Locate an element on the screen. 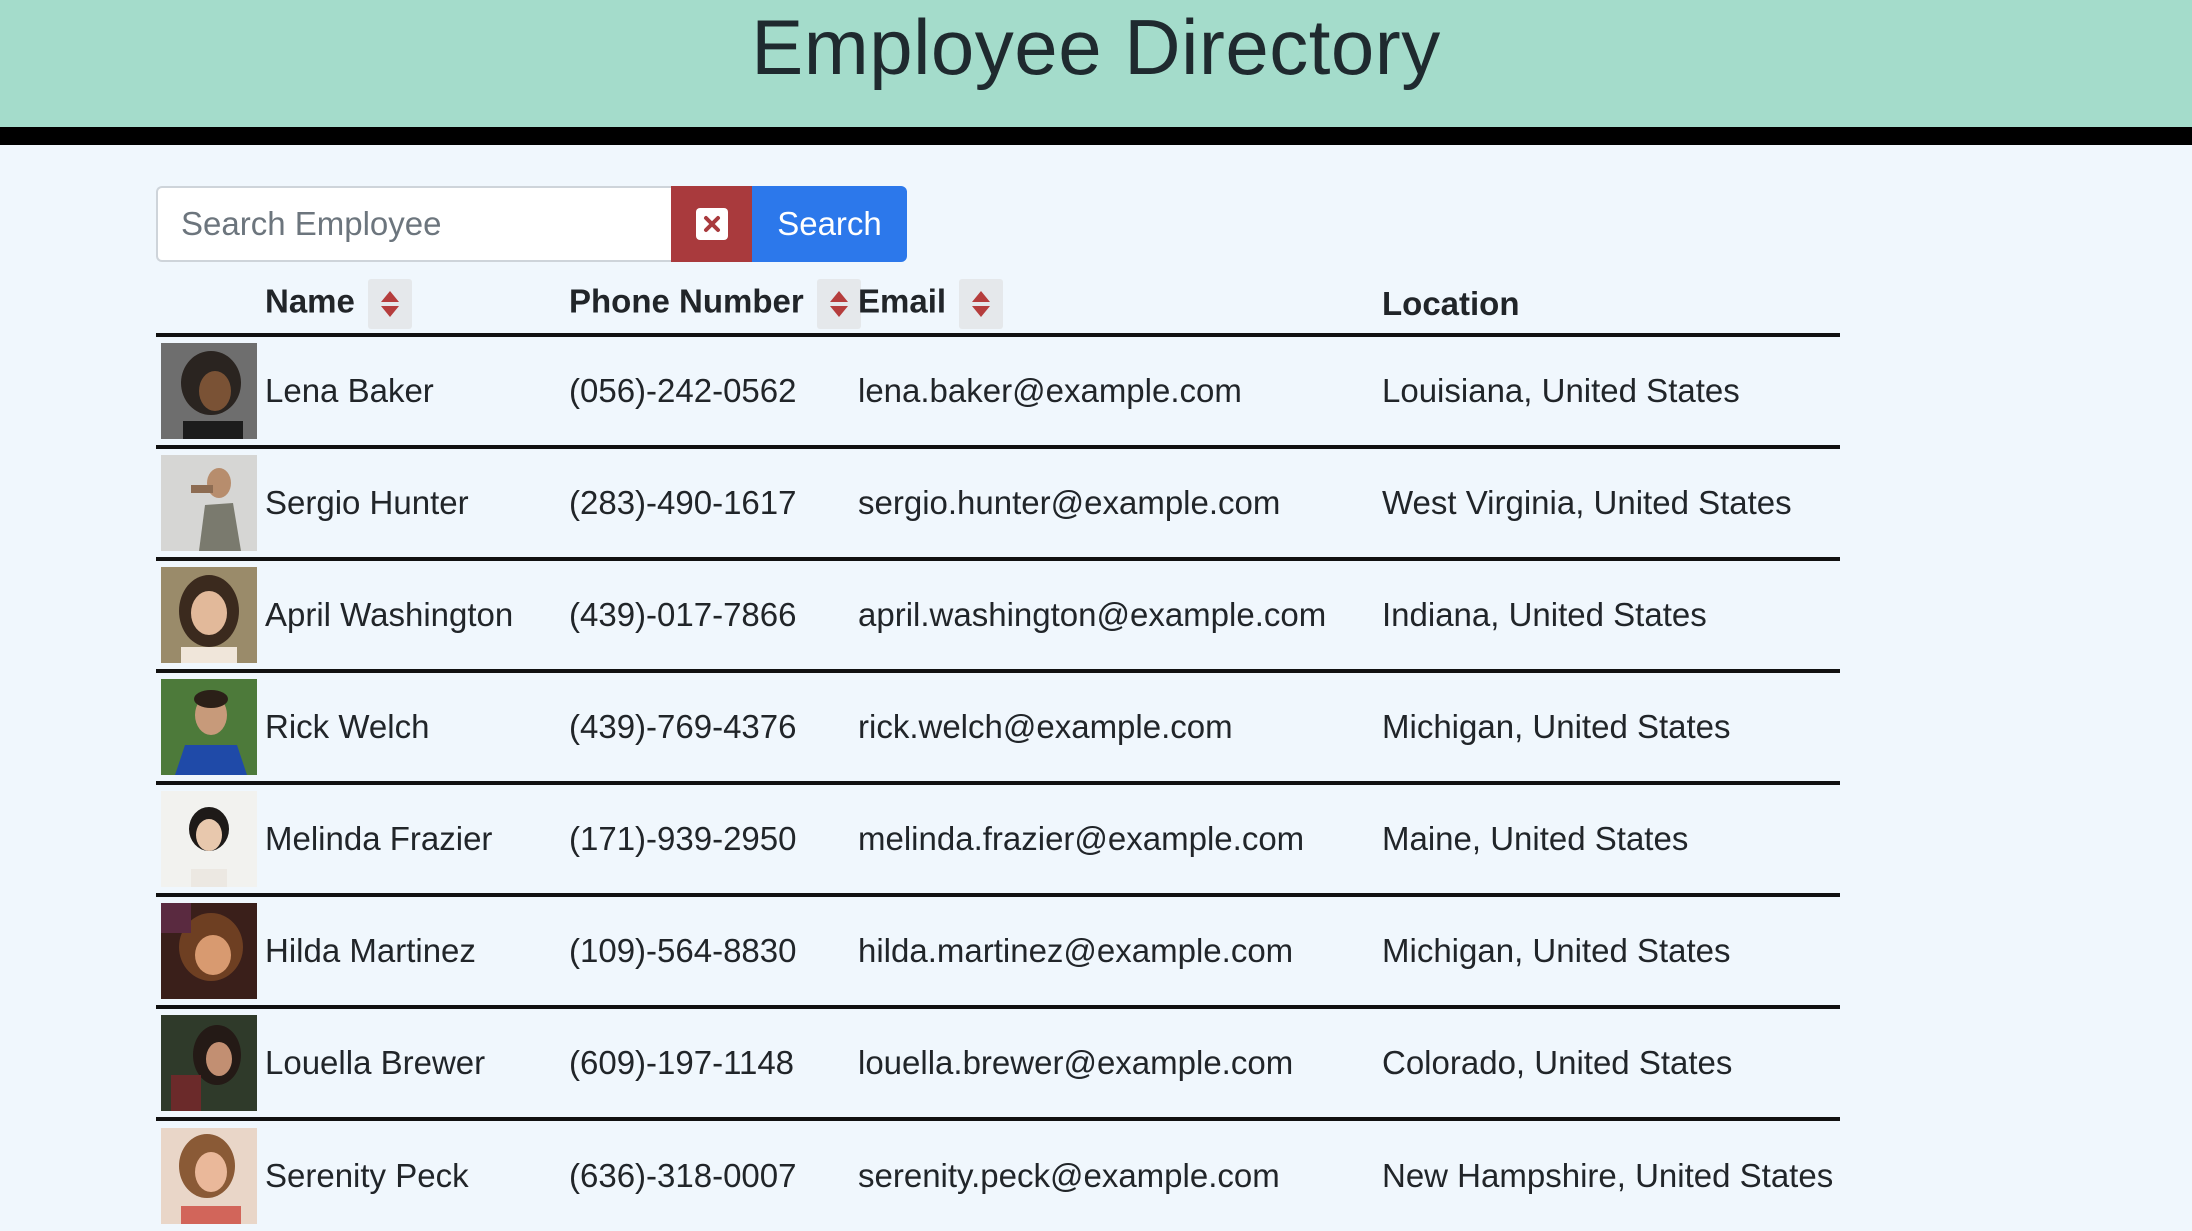  search-bar: Search is located at coordinates (531, 224).